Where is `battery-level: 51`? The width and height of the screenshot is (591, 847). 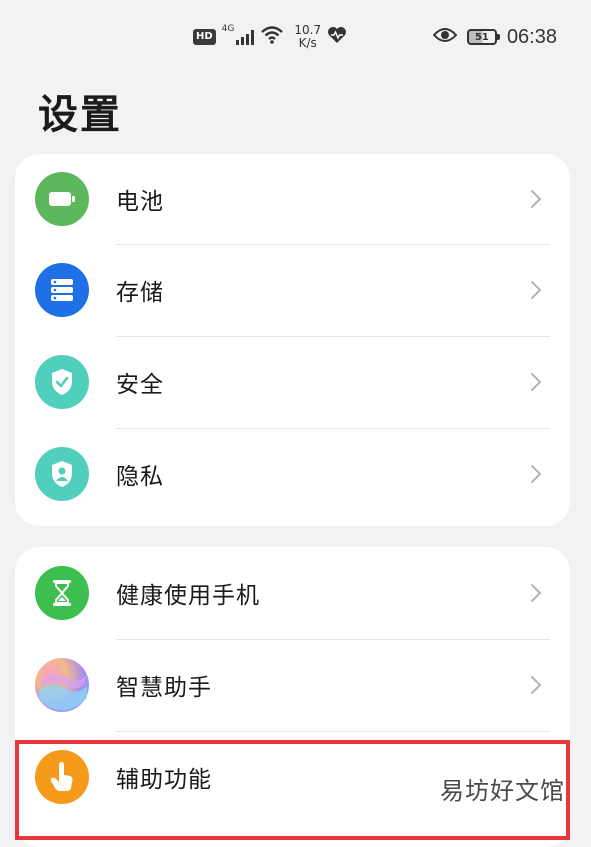 battery-level: 51 is located at coordinates (481, 37).